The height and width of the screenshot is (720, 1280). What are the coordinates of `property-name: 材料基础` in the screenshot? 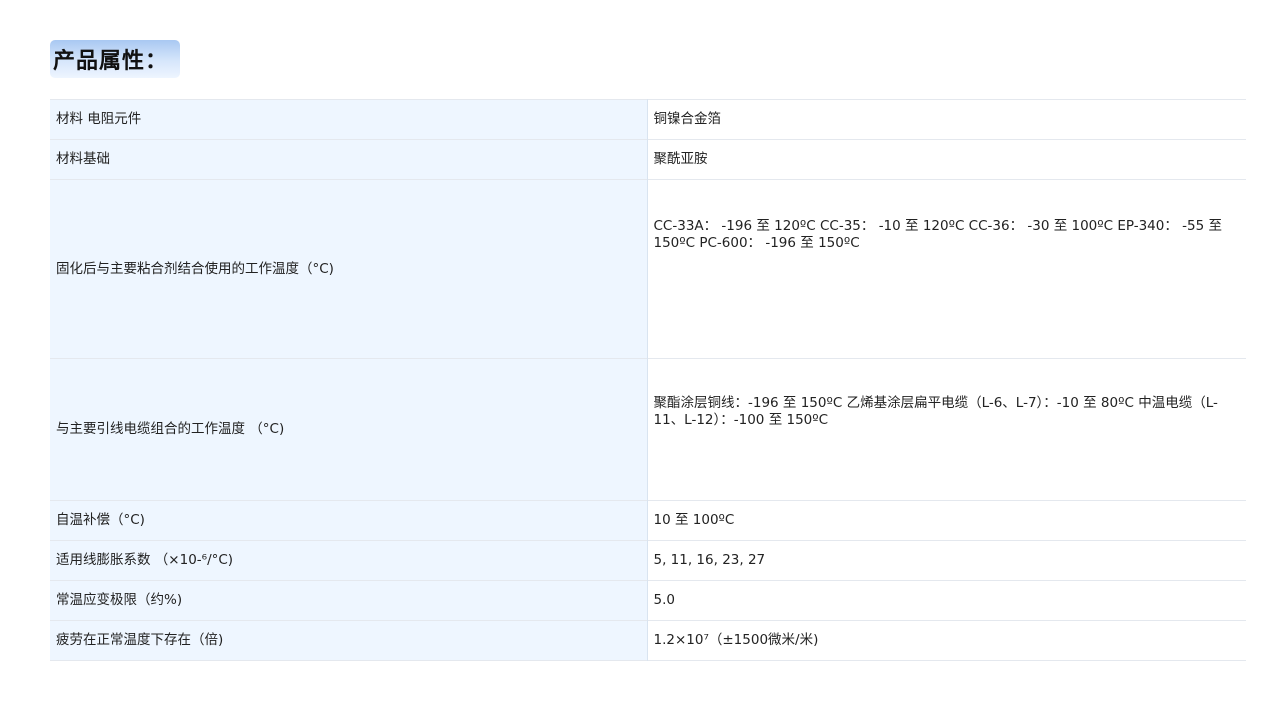 It's located at (349, 159).